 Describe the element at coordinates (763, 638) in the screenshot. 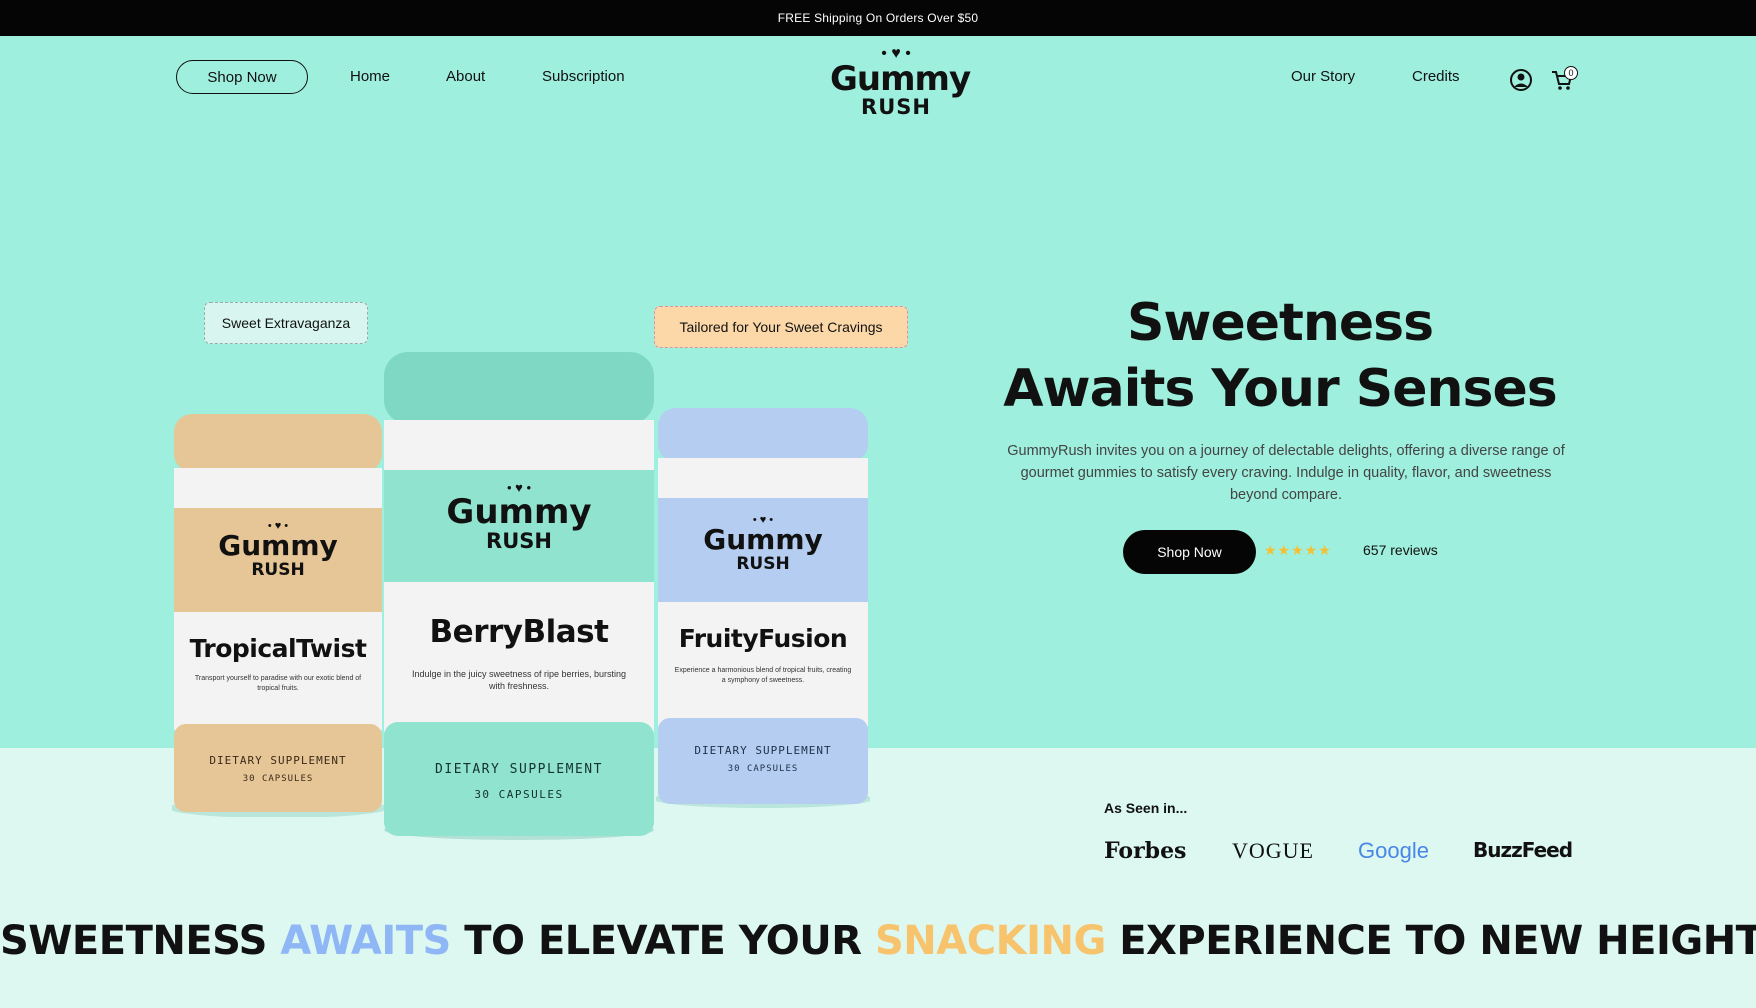

I see `jar-product-name: FruityFusion` at that location.